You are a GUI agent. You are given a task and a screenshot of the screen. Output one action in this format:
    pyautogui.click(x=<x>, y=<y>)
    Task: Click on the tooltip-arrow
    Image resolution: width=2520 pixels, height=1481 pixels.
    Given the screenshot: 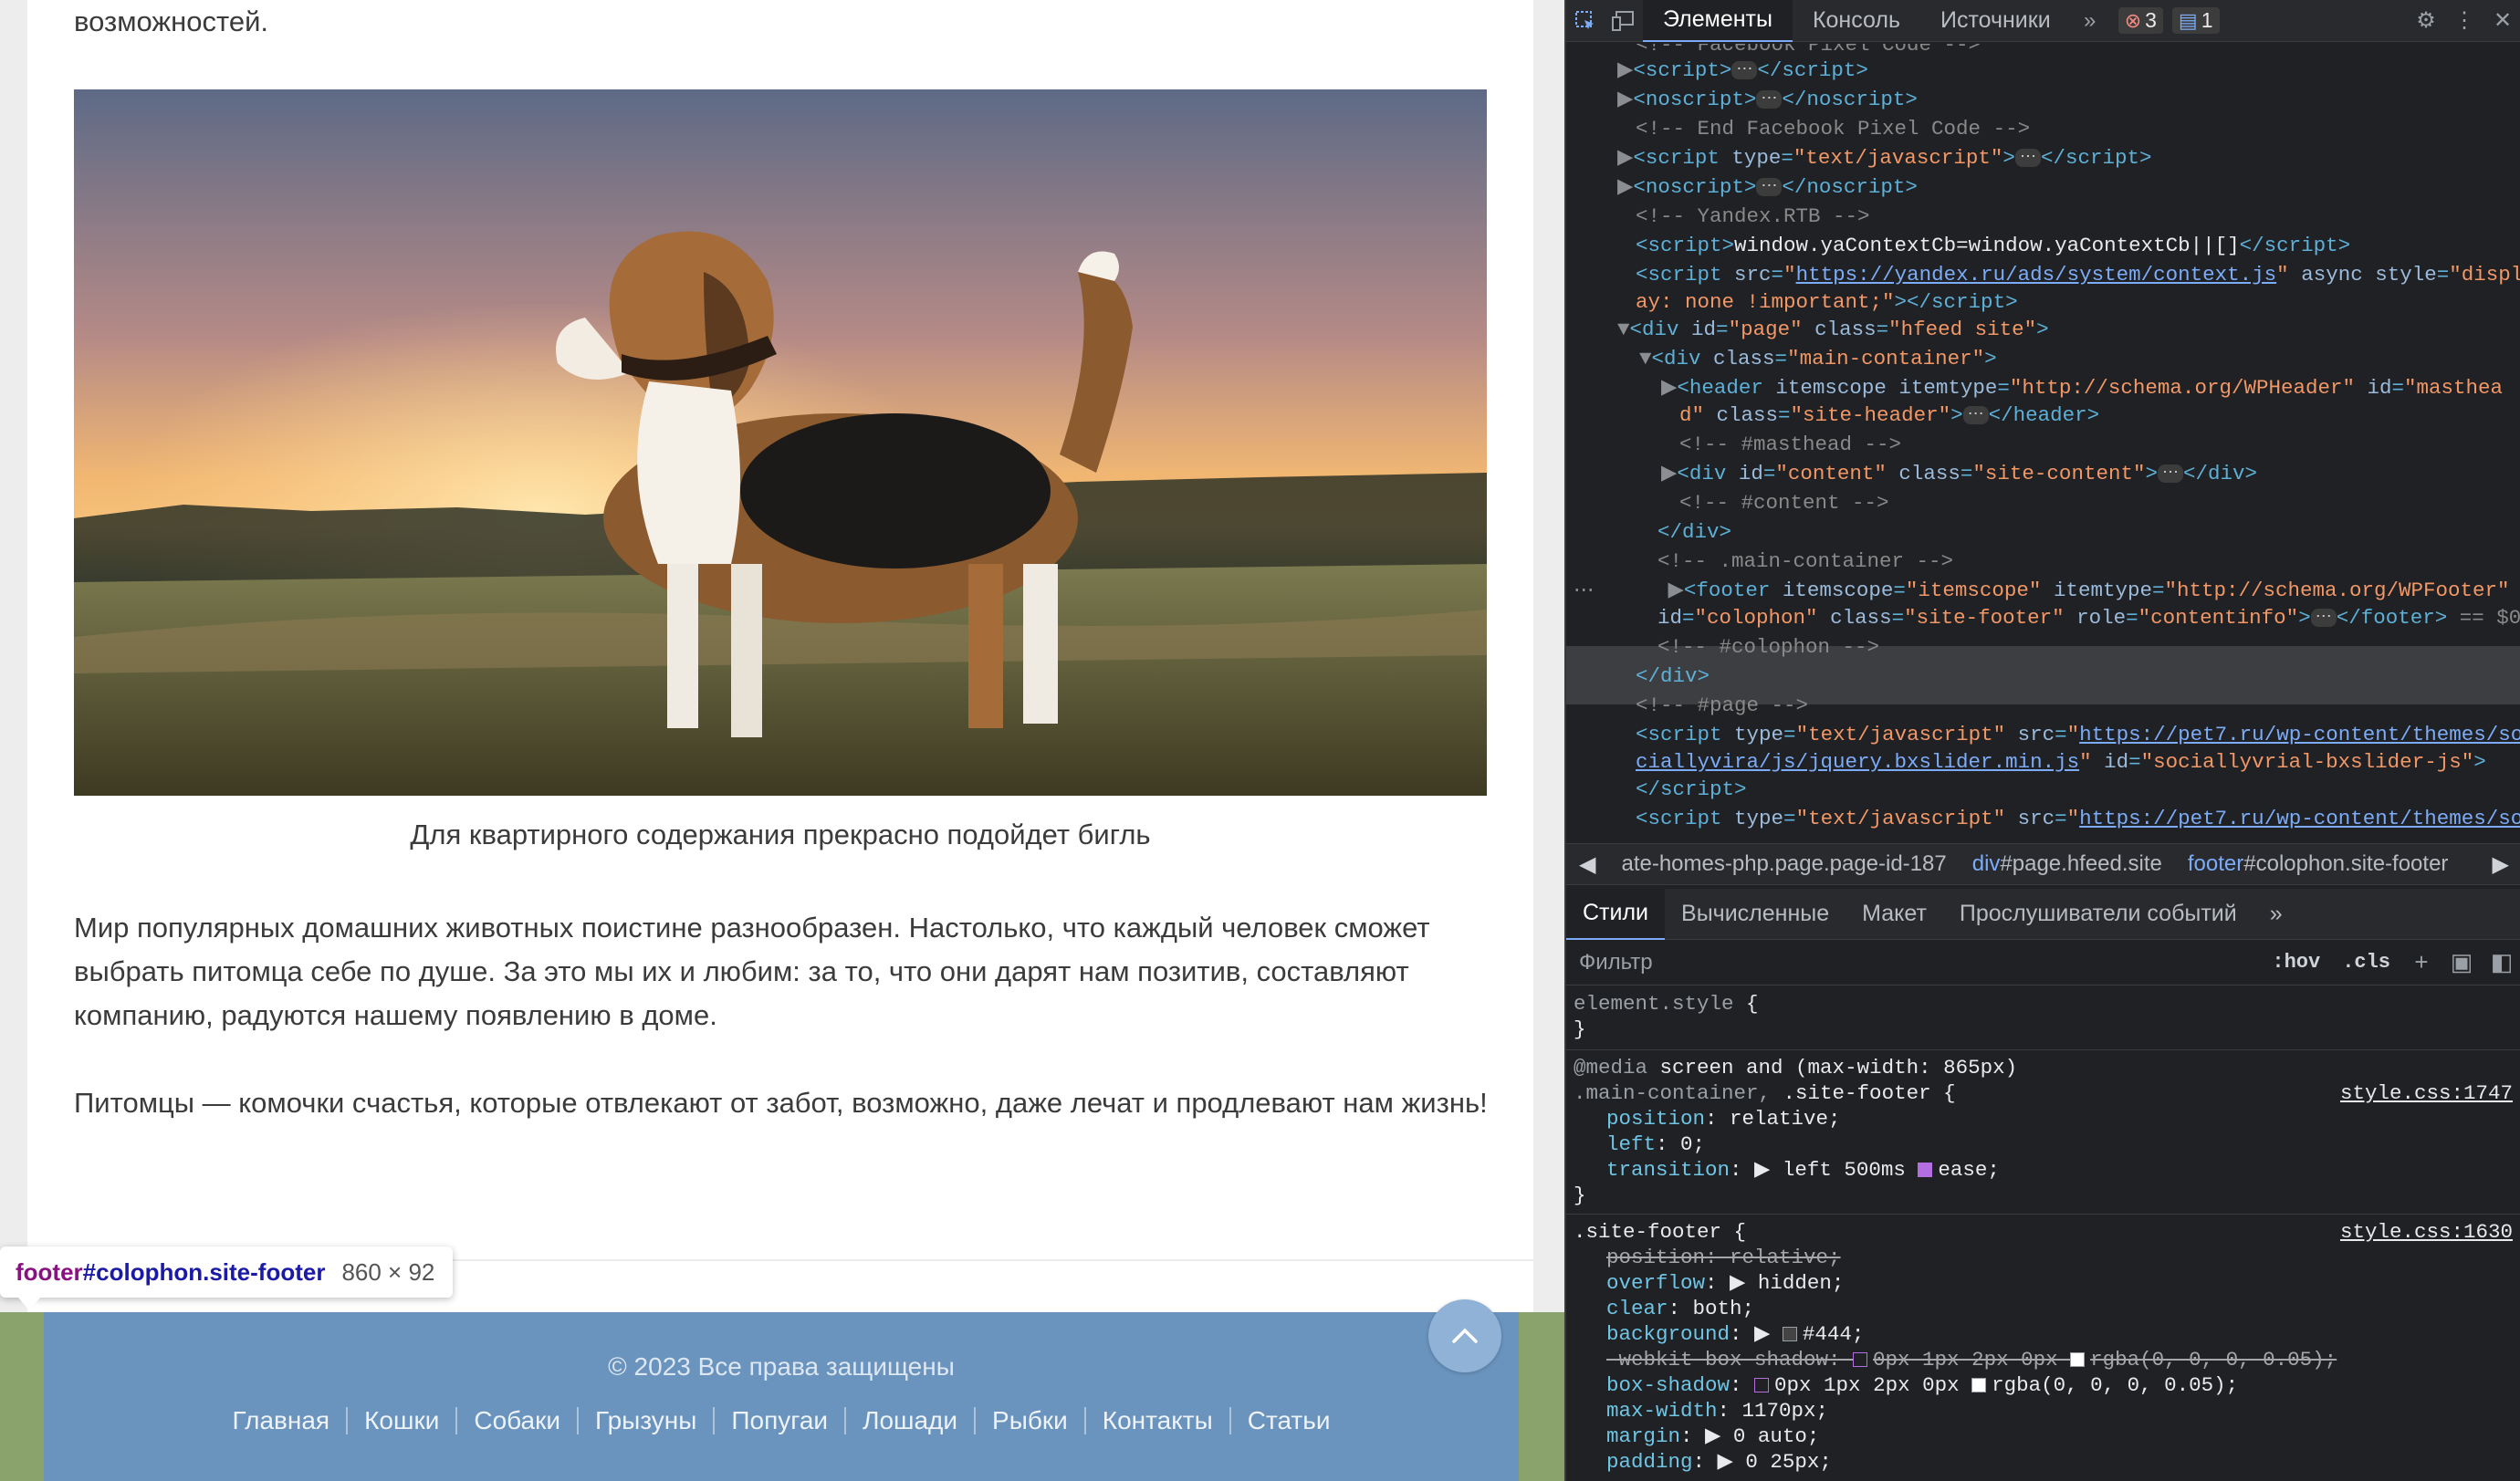 What is the action you would take?
    pyautogui.click(x=29, y=1304)
    